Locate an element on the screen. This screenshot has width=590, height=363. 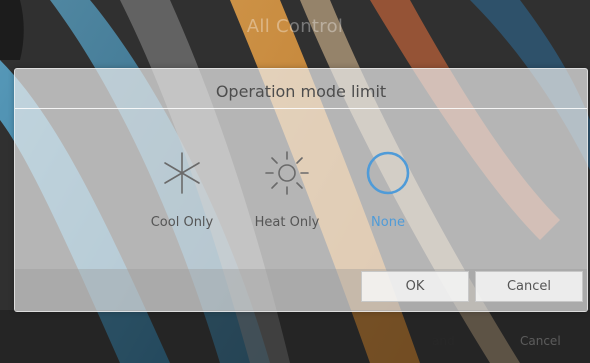
underlay-toolbar is located at coordinates (295, 336).